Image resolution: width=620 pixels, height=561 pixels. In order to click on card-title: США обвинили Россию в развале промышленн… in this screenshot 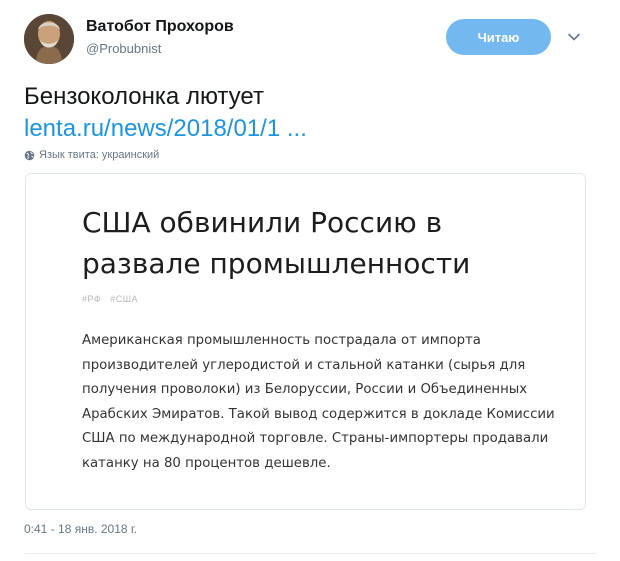, I will do `click(276, 243)`.